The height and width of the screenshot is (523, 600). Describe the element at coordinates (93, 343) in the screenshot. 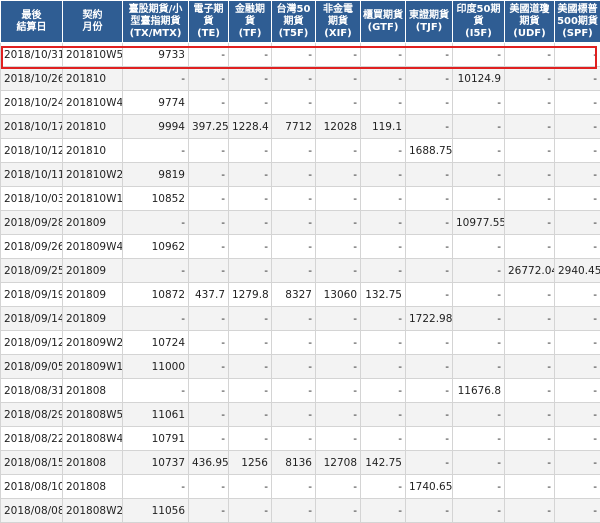

I see `contract-month-cell: 201809W2` at that location.